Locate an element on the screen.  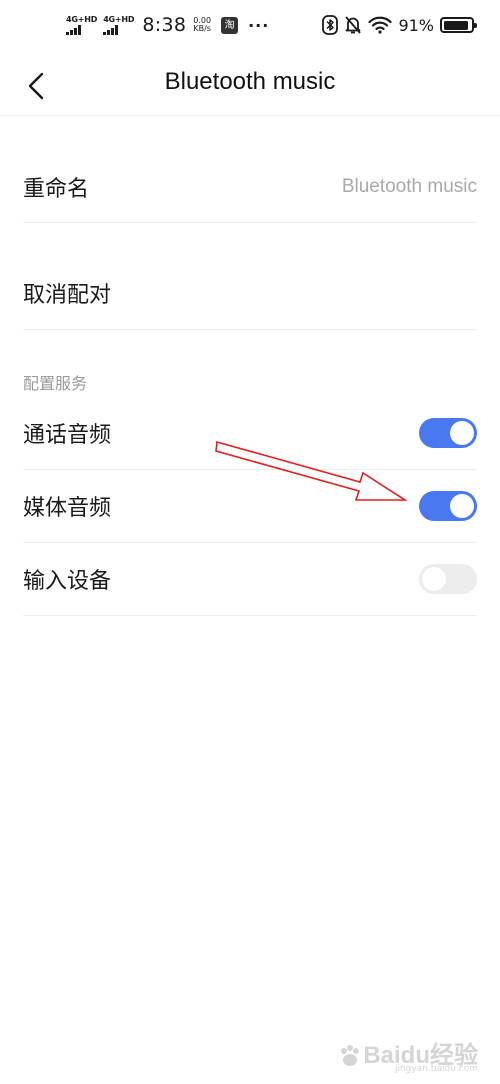
status-bar: 4G+HD 4G+HD 8:38 0.00 KB/s 淘 ··· 91% is located at coordinates (250, 28).